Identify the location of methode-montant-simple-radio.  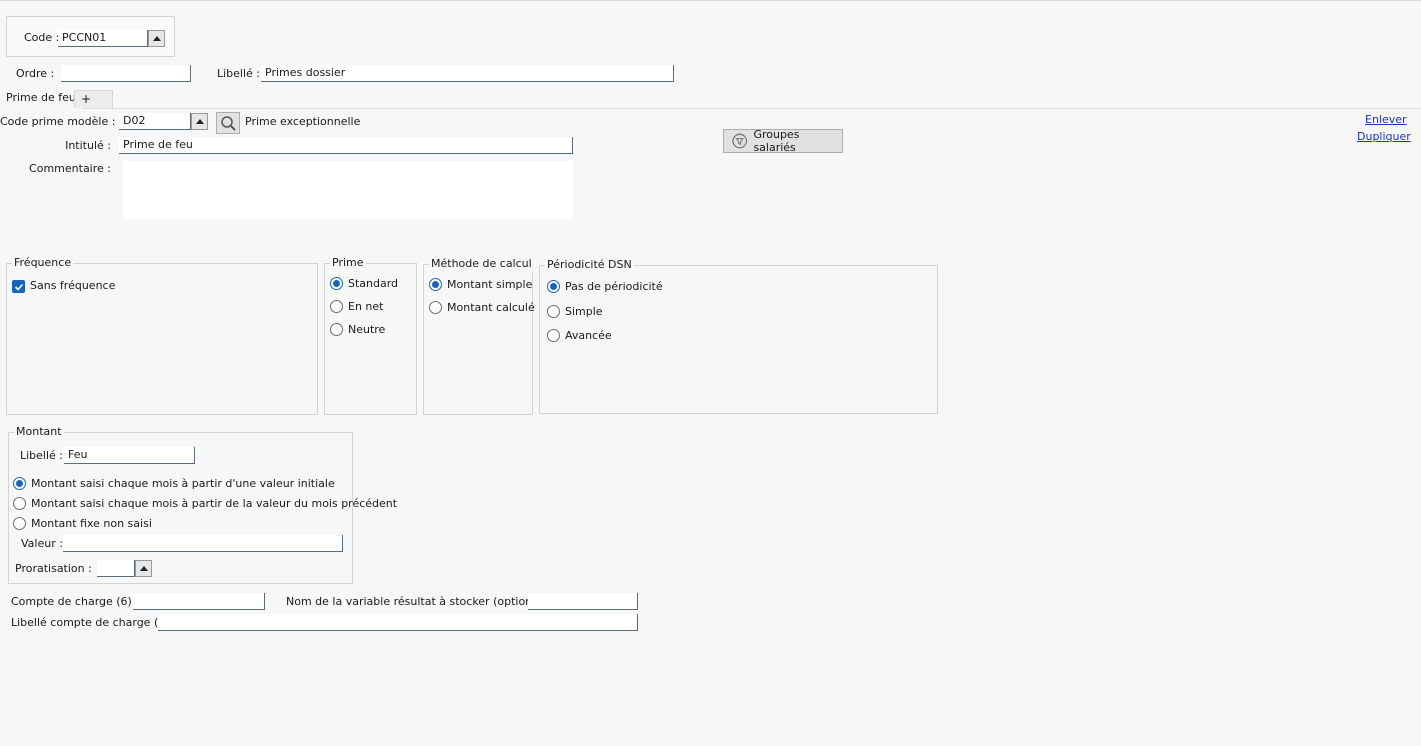
(435, 284).